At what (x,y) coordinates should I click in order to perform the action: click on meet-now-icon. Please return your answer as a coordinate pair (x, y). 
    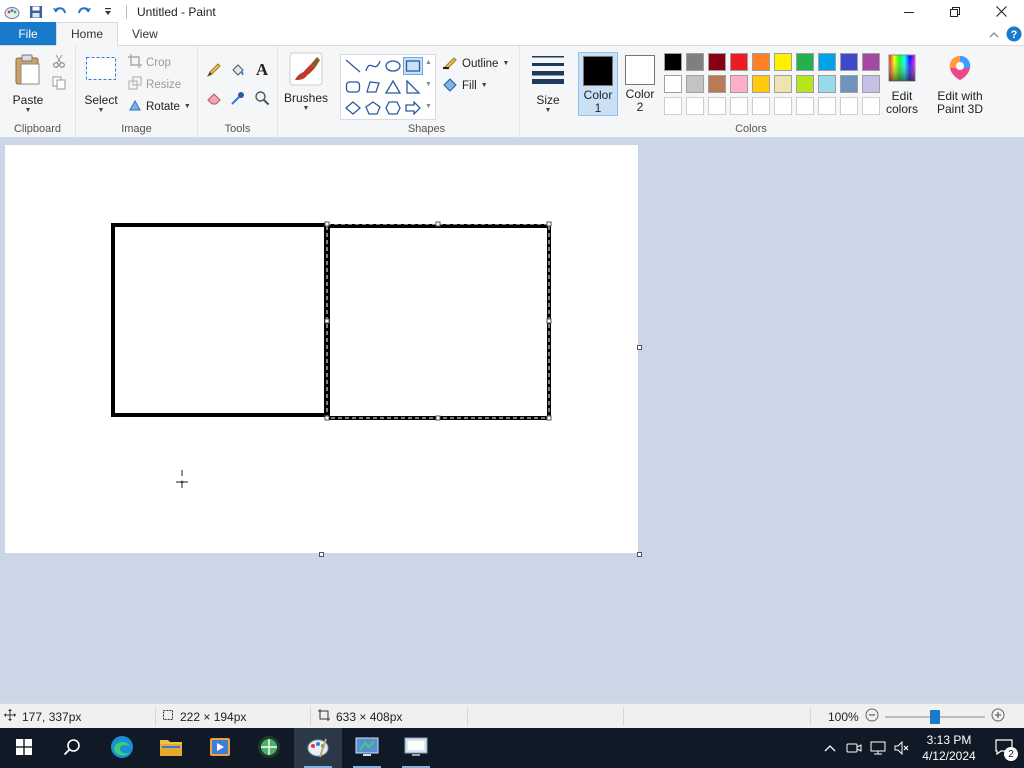
    Looking at the image, I should click on (854, 748).